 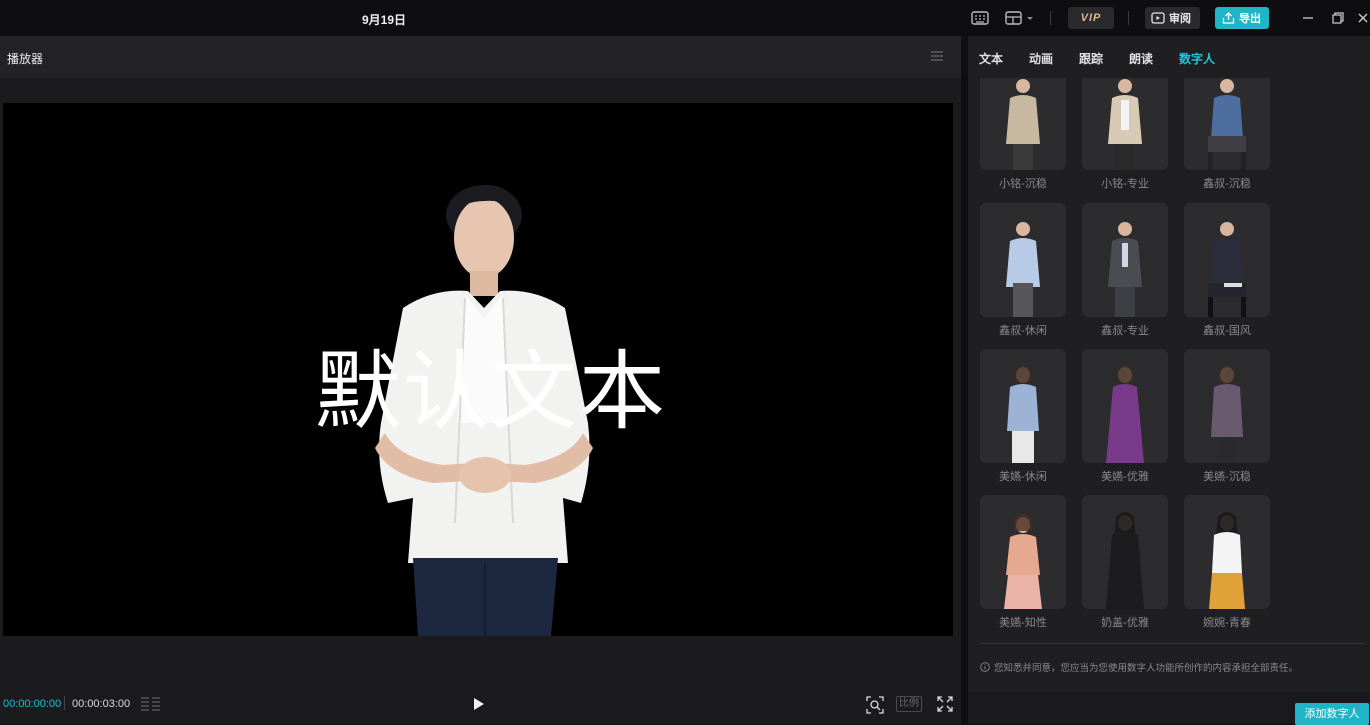 What do you see at coordinates (1180, 19) in the screenshot?
I see `review-label: 审阅` at bounding box center [1180, 19].